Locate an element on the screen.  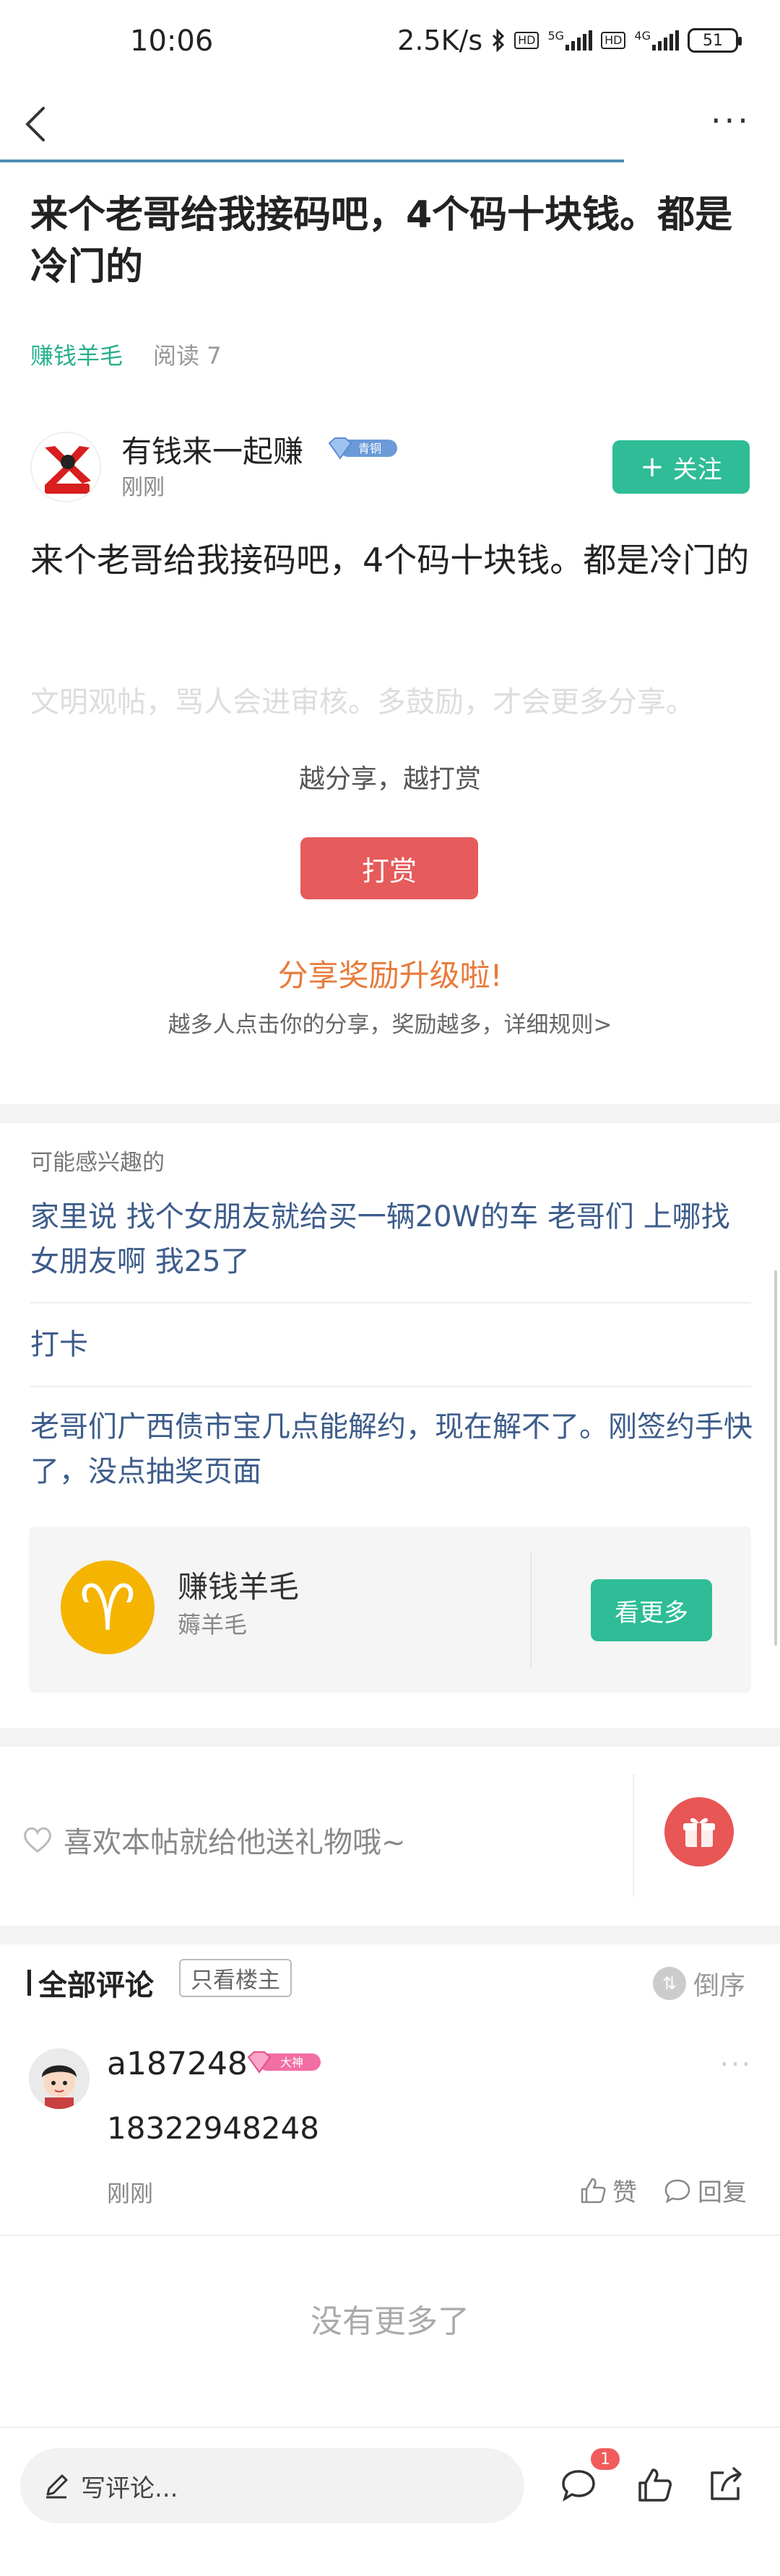
like-post-button is located at coordinates (655, 2485).